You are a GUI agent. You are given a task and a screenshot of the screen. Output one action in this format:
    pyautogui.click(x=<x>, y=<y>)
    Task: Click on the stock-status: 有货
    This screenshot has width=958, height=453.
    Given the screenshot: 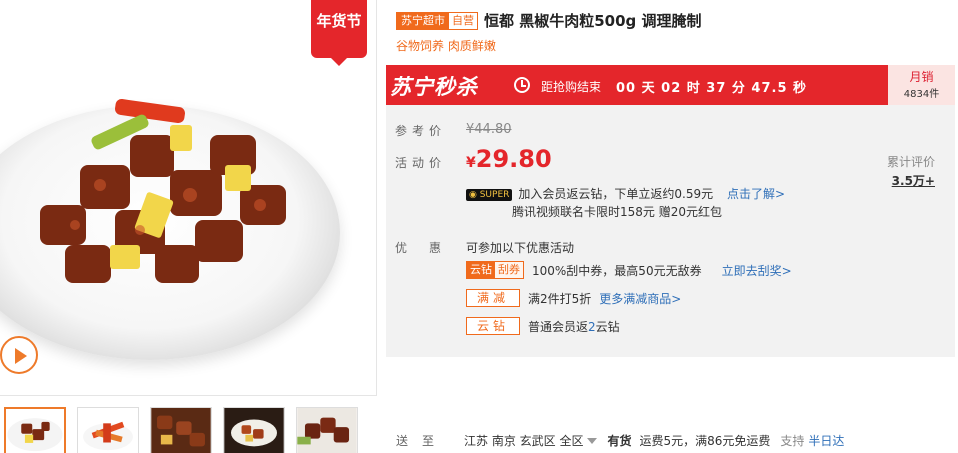 What is the action you would take?
    pyautogui.click(x=619, y=441)
    